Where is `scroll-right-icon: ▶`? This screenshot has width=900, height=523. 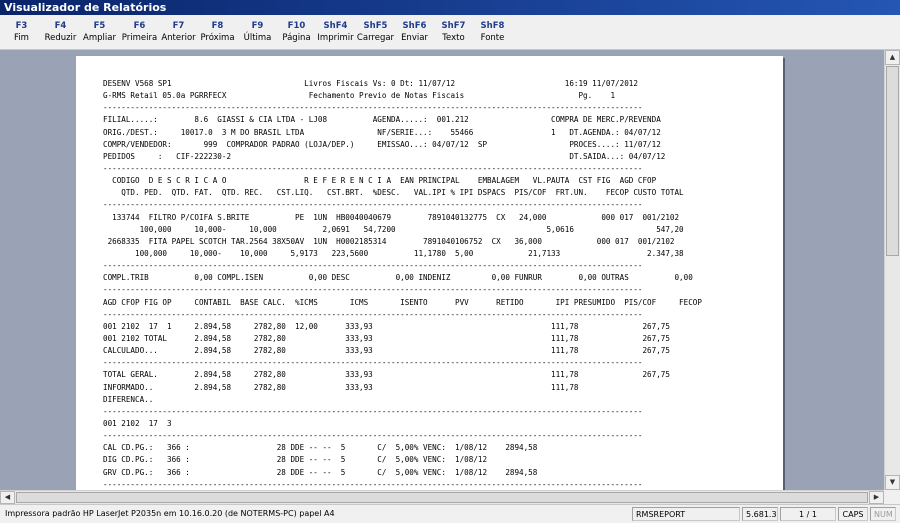 scroll-right-icon: ▶ is located at coordinates (876, 497).